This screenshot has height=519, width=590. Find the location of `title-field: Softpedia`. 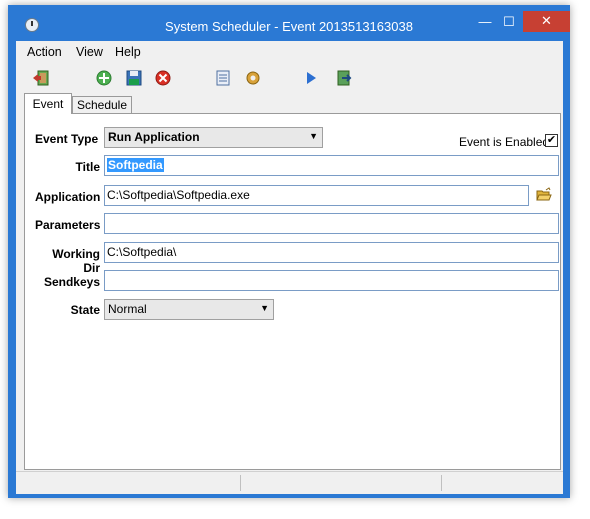

title-field: Softpedia is located at coordinates (331, 165).